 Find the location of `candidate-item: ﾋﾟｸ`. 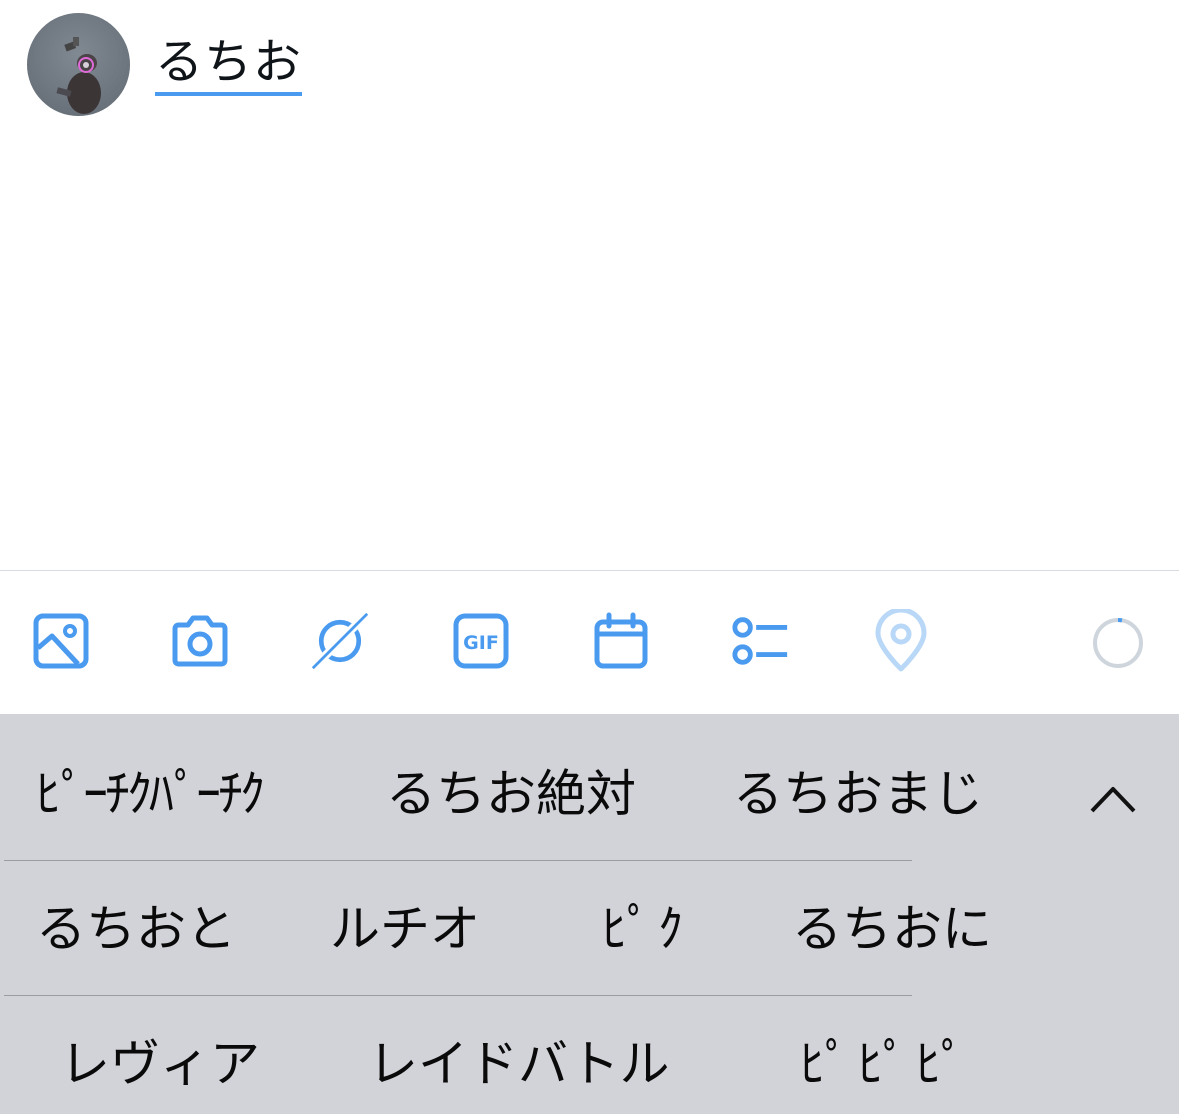

candidate-item: ﾋﾟｸ is located at coordinates (645, 929).